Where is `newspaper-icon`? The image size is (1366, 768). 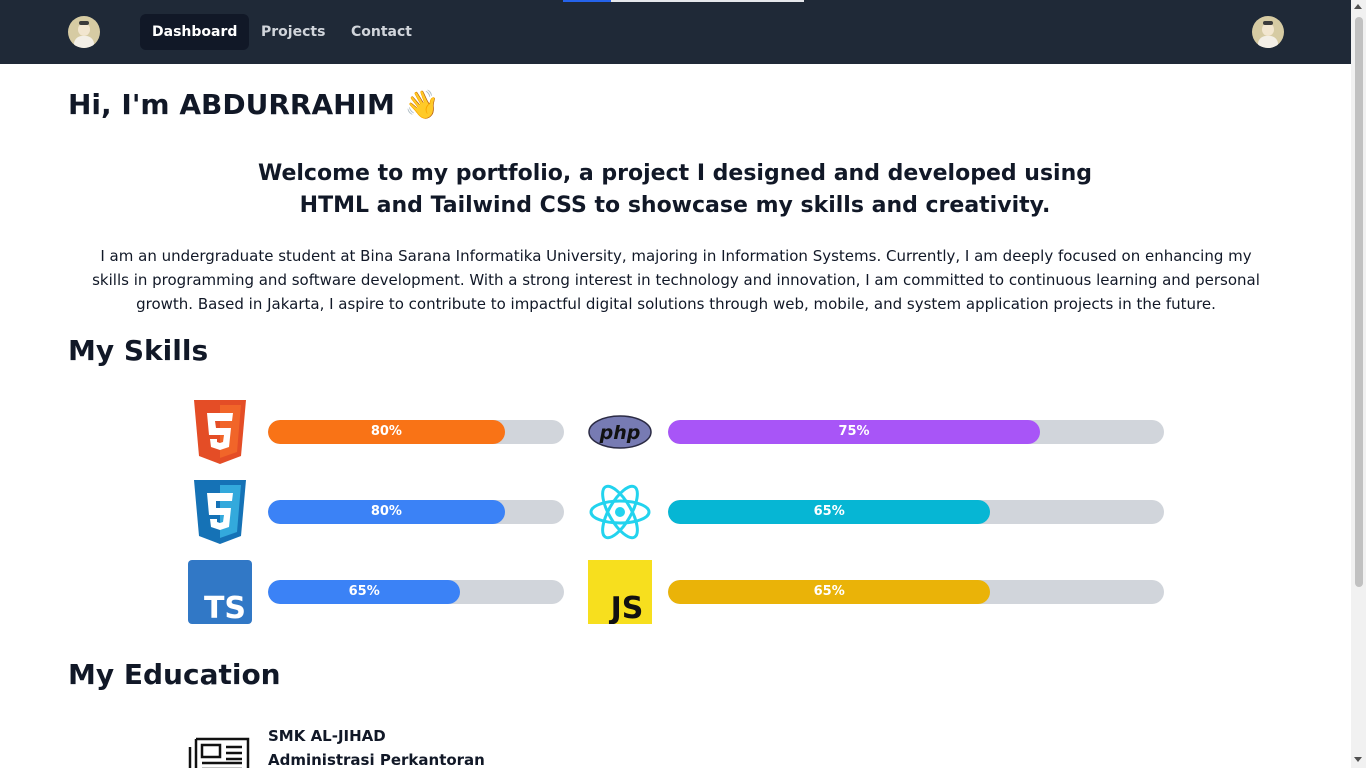
newspaper-icon is located at coordinates (220, 750).